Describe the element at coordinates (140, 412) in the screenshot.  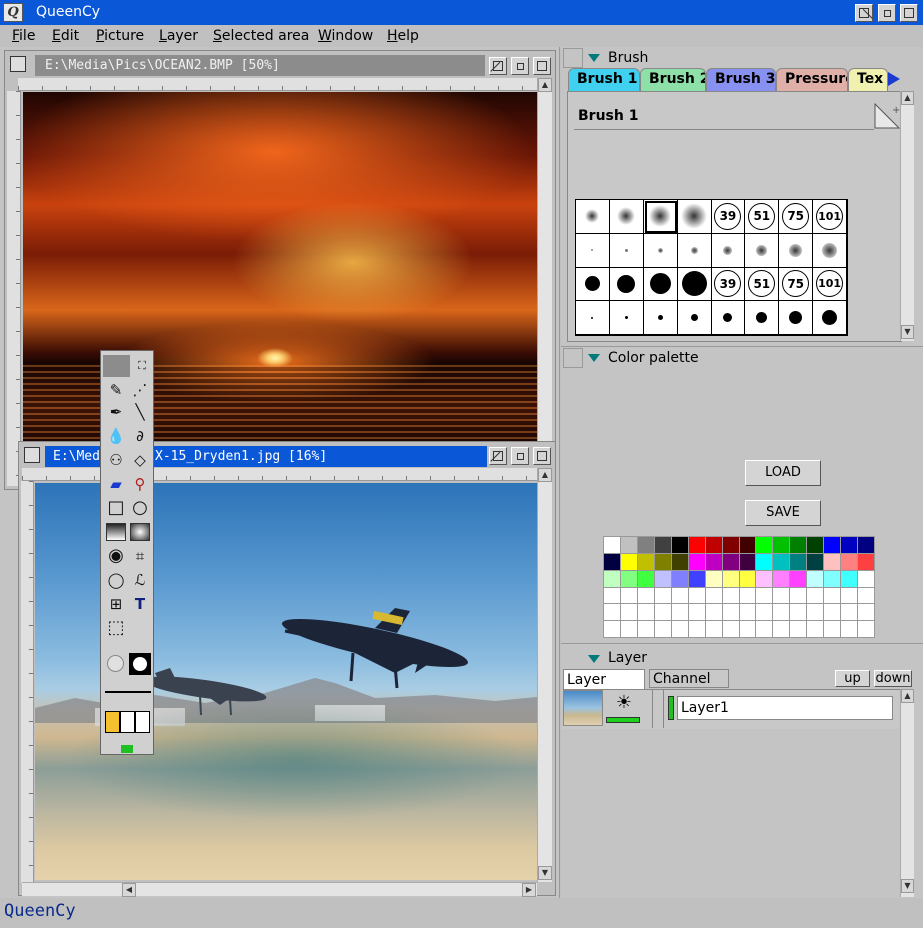
I see `line-tool-icon: ╲` at that location.